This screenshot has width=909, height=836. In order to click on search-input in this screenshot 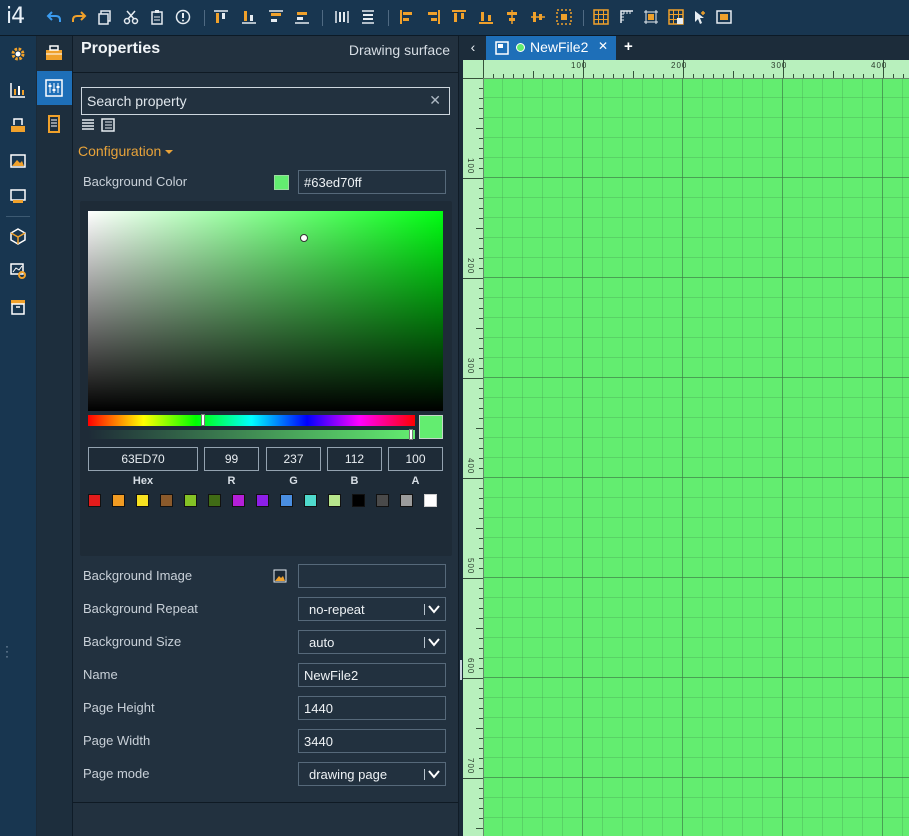, I will do `click(252, 101)`.